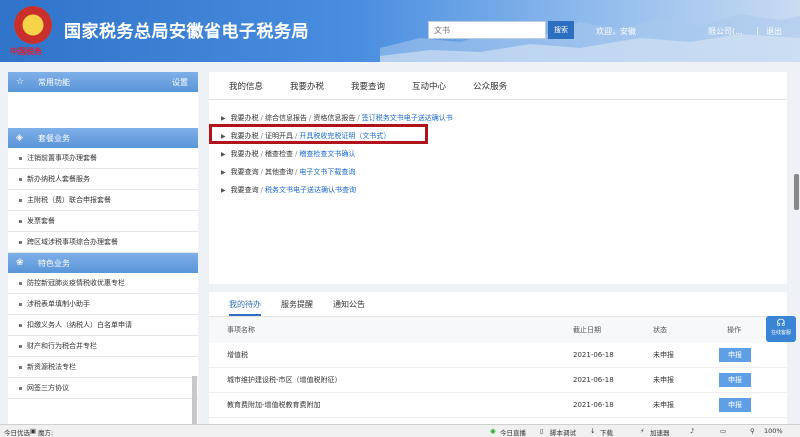 This screenshot has width=800, height=437. What do you see at coordinates (487, 30) in the screenshot?
I see `search-input` at bounding box center [487, 30].